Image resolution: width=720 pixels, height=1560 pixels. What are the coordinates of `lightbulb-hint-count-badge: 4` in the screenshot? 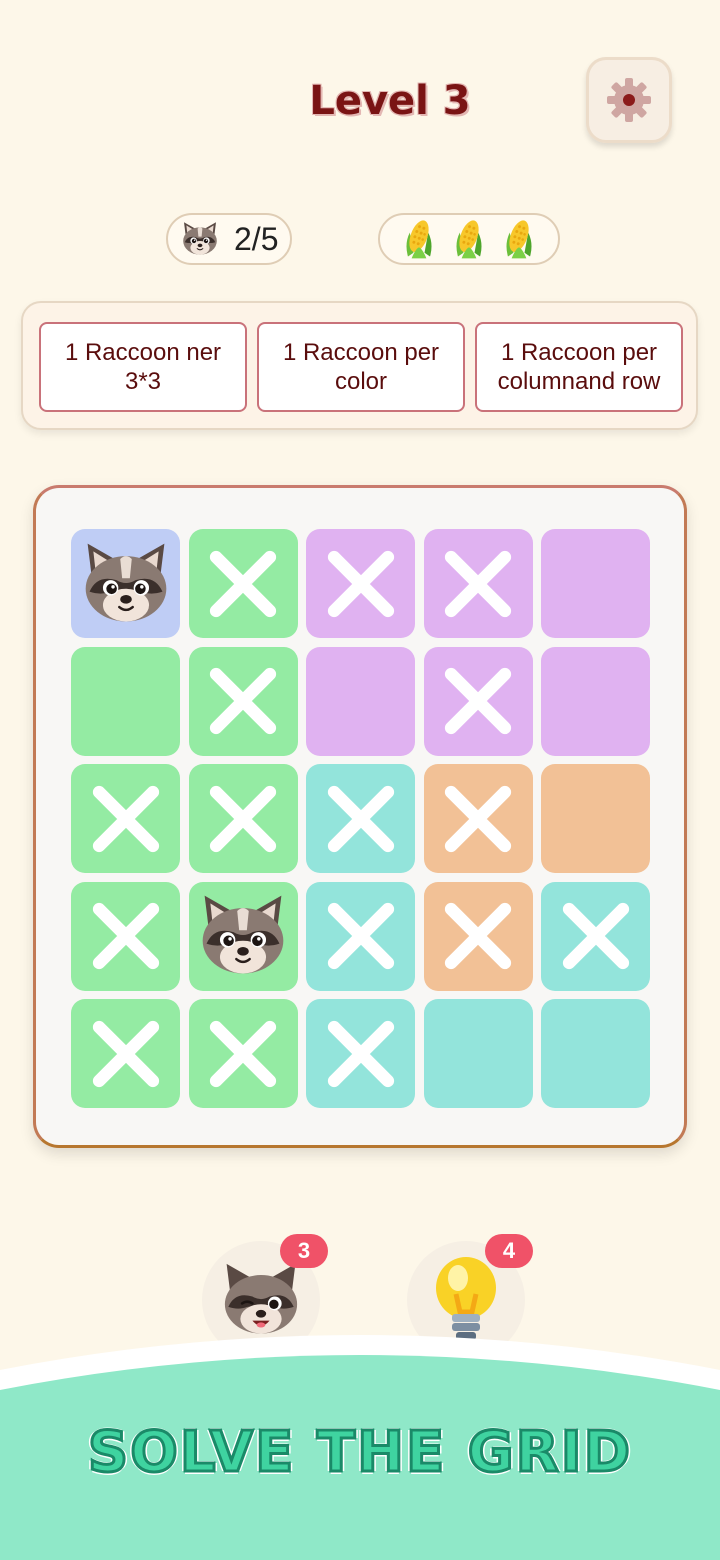 It's located at (509, 1251).